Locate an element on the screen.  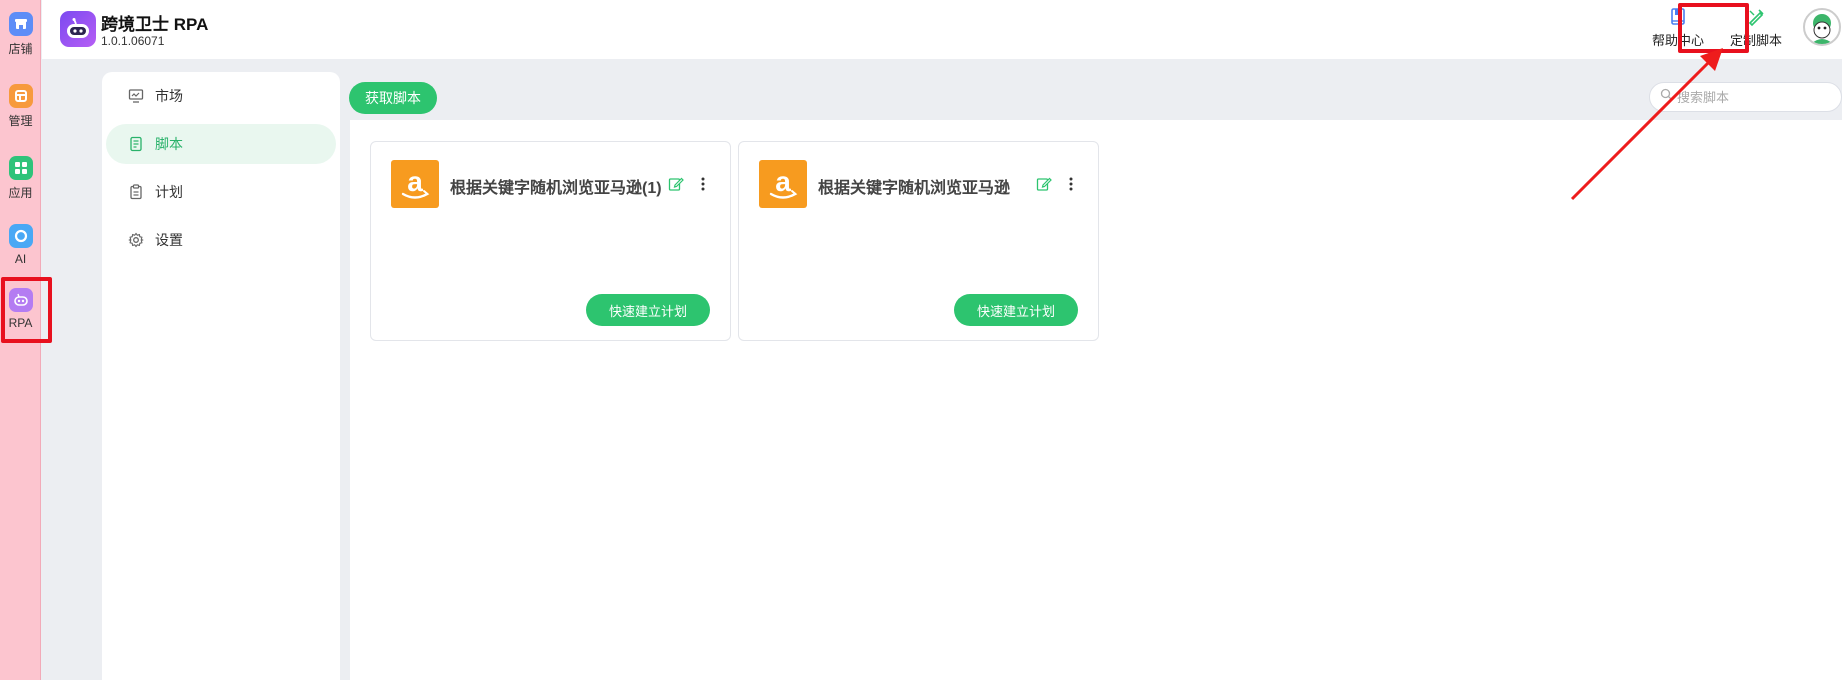
apps-icon is located at coordinates (20, 168).